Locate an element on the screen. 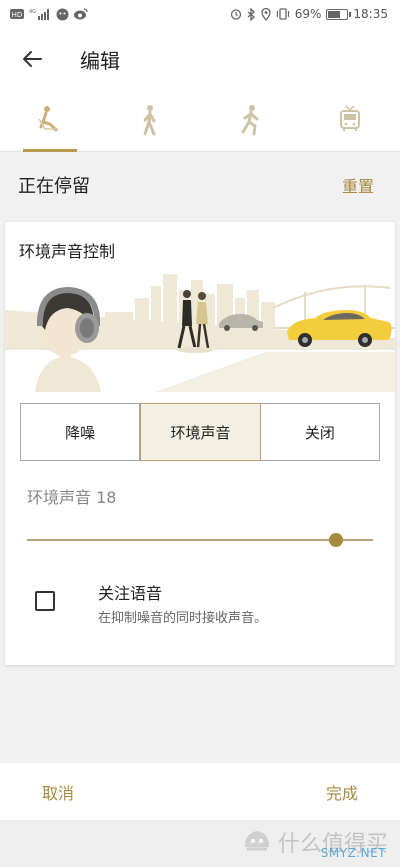  vibrate-icon is located at coordinates (283, 14).